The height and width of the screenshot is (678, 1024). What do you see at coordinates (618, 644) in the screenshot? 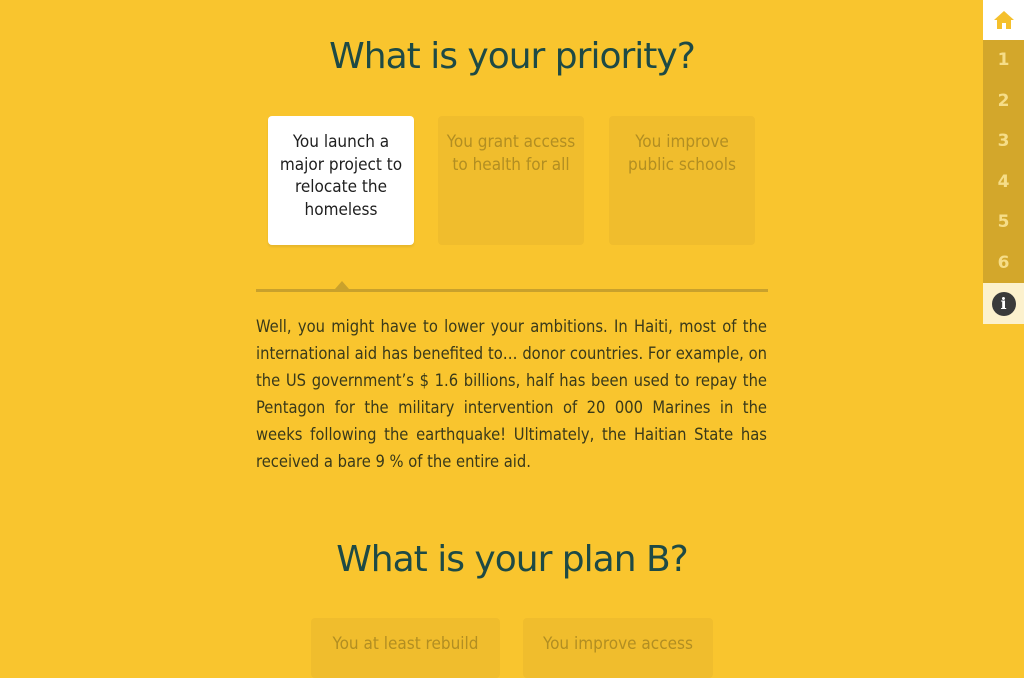
I see `choice-label: You improve access` at bounding box center [618, 644].